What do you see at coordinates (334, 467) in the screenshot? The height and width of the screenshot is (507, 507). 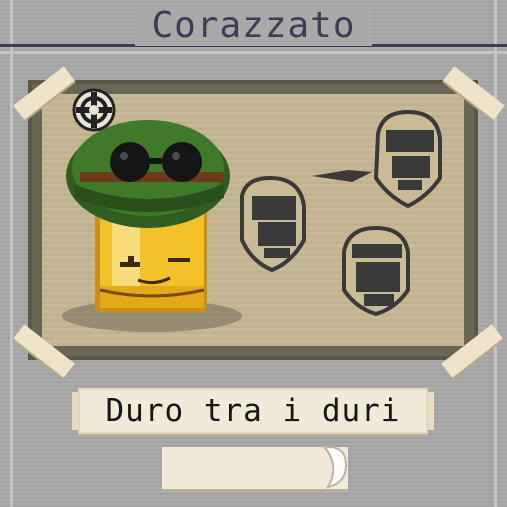 I see `paper-curl-icon` at bounding box center [334, 467].